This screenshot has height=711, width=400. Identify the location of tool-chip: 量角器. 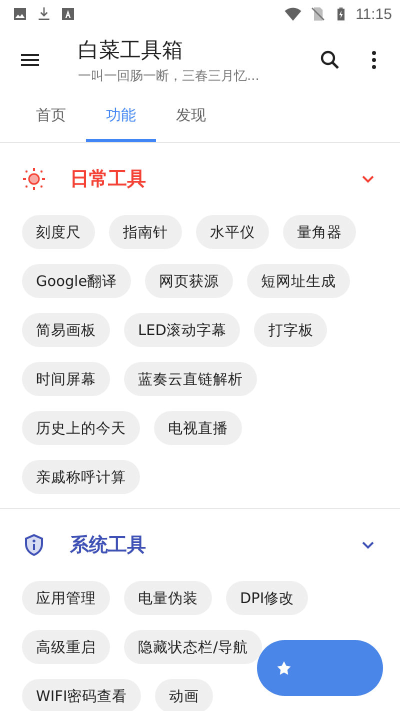
(319, 232).